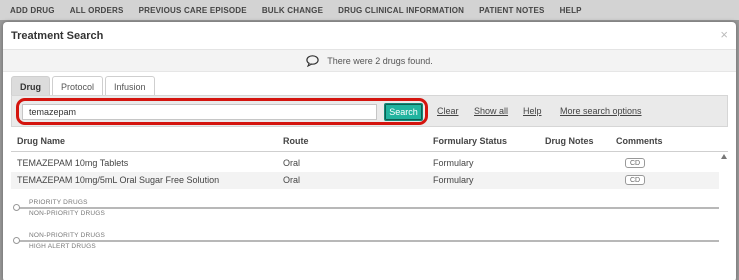 This screenshot has width=739, height=280. What do you see at coordinates (532, 111) in the screenshot?
I see `help-link: Help` at bounding box center [532, 111].